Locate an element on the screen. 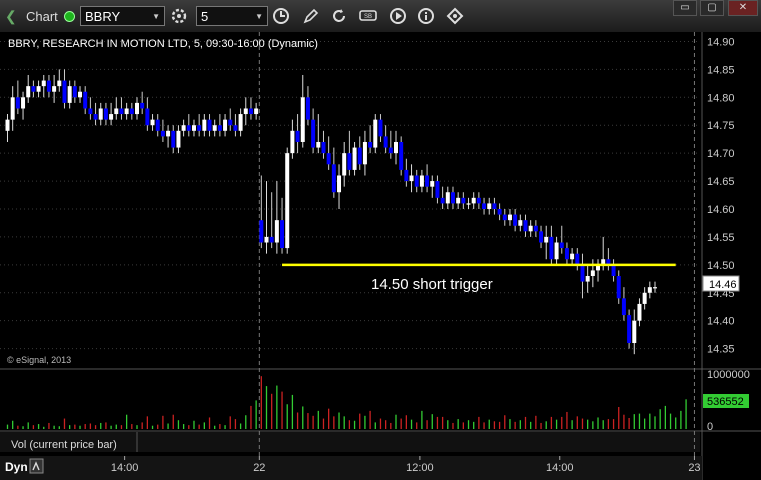  price-tick-label: 14.70 is located at coordinates (721, 154).